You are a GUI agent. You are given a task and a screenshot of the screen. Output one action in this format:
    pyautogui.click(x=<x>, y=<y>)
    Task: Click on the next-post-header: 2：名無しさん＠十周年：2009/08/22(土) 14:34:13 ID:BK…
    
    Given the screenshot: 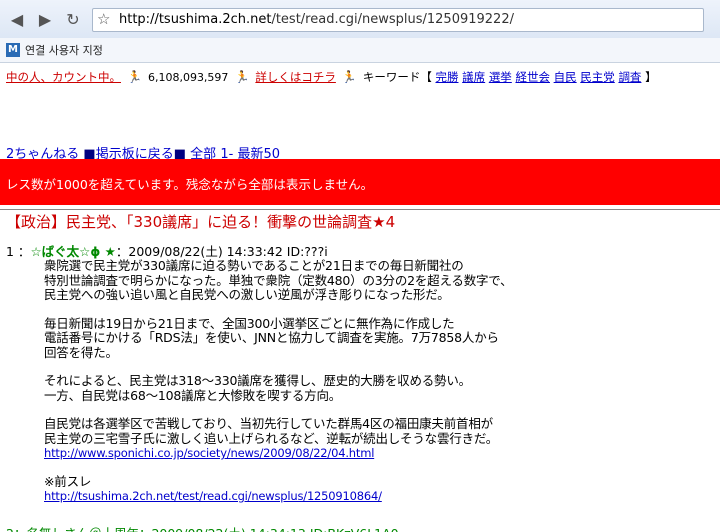 What is the action you would take?
    pyautogui.click(x=202, y=527)
    